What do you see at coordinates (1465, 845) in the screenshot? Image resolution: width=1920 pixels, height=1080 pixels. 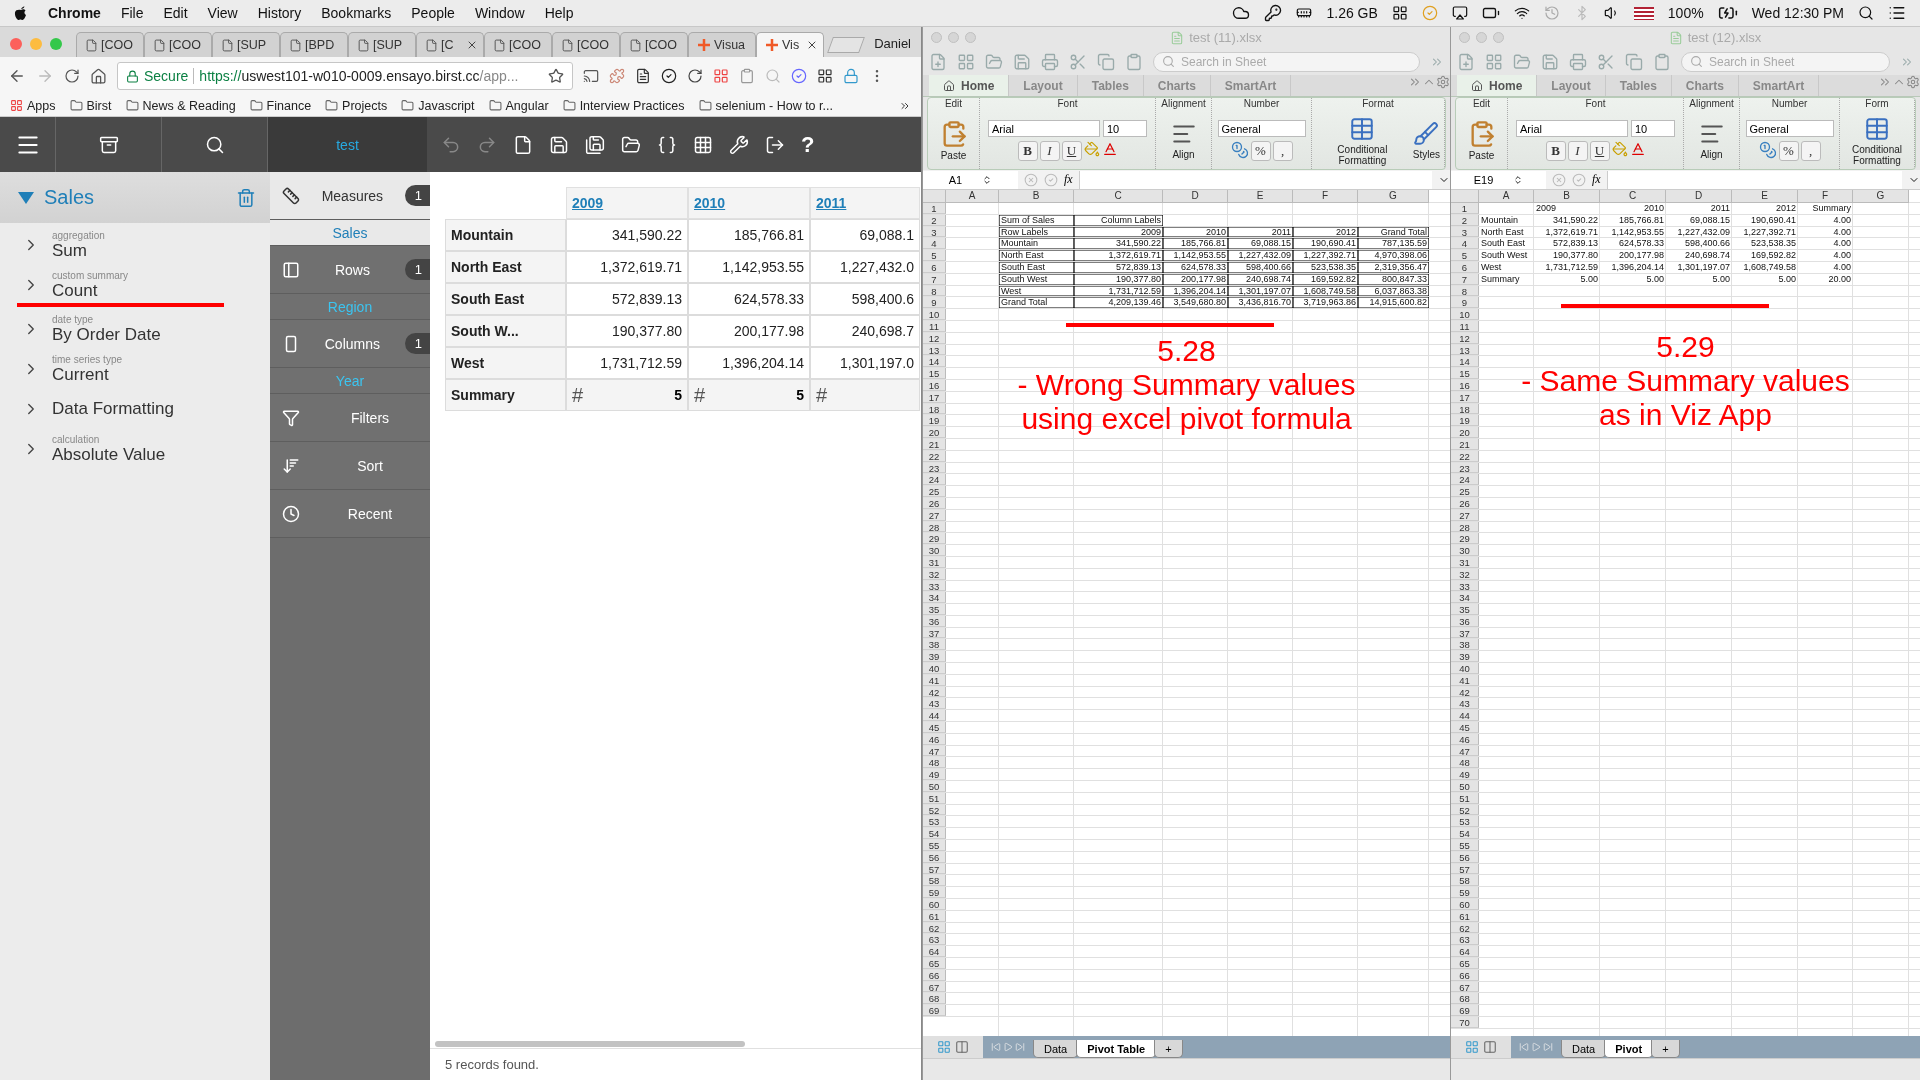 I see `row-number: 55` at bounding box center [1465, 845].